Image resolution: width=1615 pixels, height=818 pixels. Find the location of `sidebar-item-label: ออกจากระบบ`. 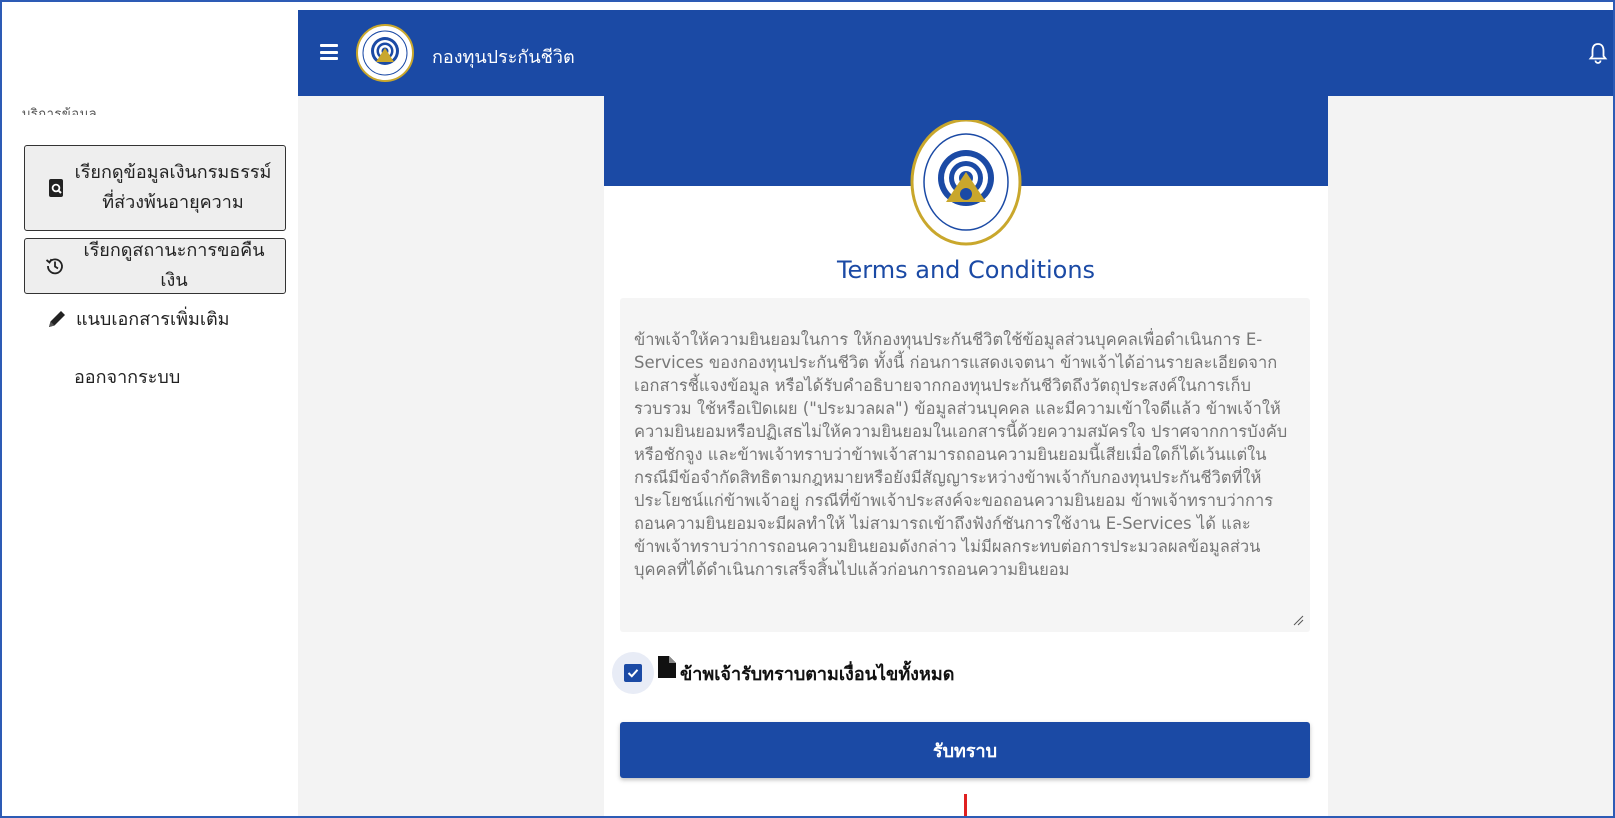

sidebar-item-label: ออกจากระบบ is located at coordinates (127, 377).